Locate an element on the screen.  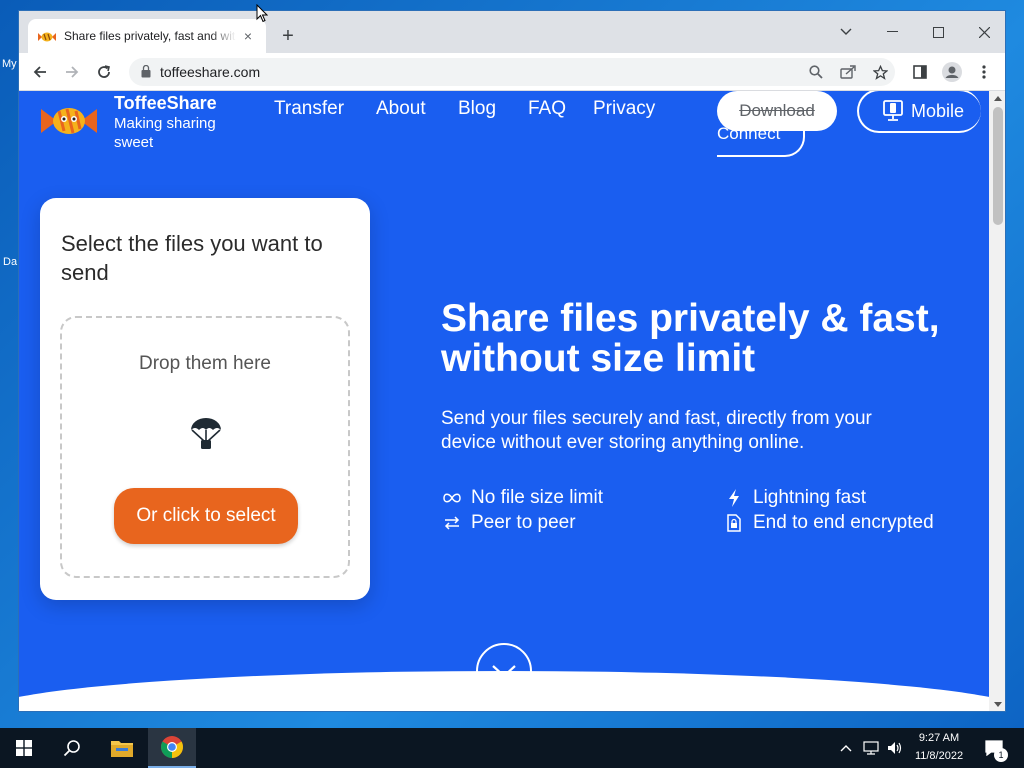
nav-faq: FAQ is located at coordinates (547, 109).